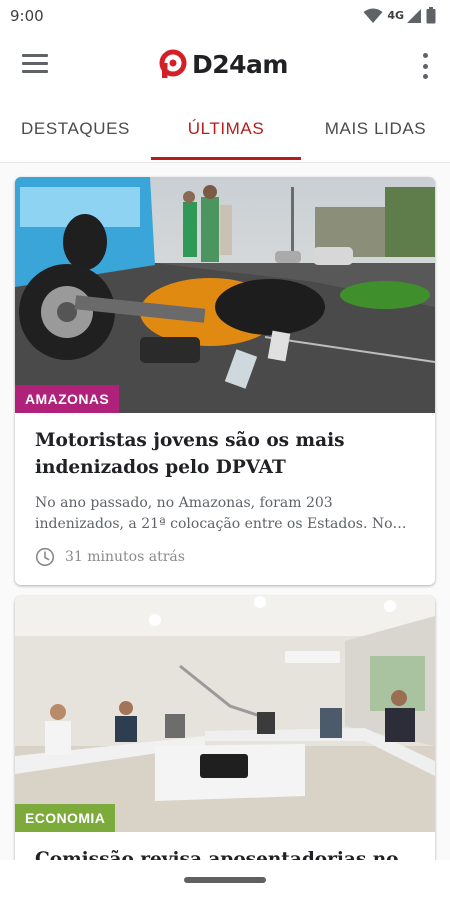  What do you see at coordinates (373, 16) in the screenshot?
I see `wifi-icon` at bounding box center [373, 16].